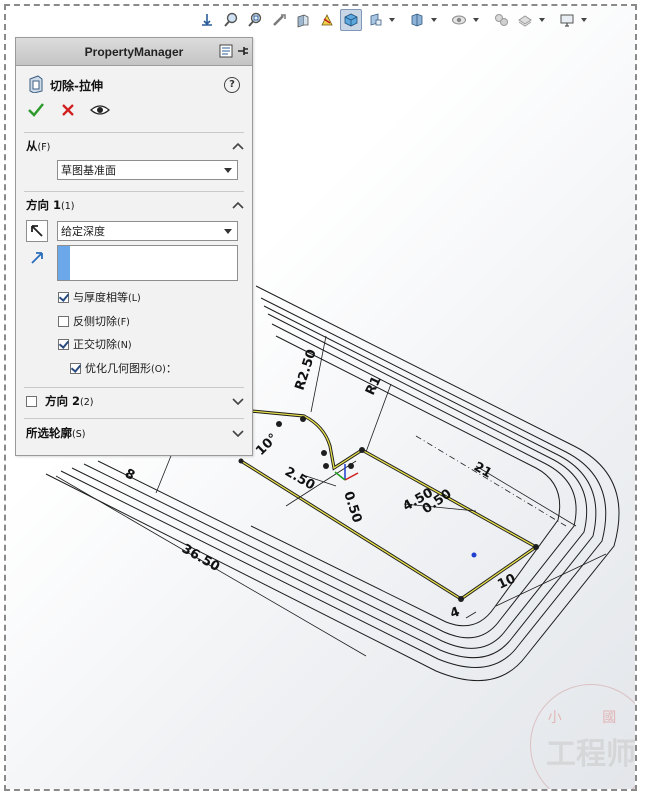 The height and width of the screenshot is (799, 645). What do you see at coordinates (374, 386) in the screenshot?
I see `dim-r1: R1` at bounding box center [374, 386].